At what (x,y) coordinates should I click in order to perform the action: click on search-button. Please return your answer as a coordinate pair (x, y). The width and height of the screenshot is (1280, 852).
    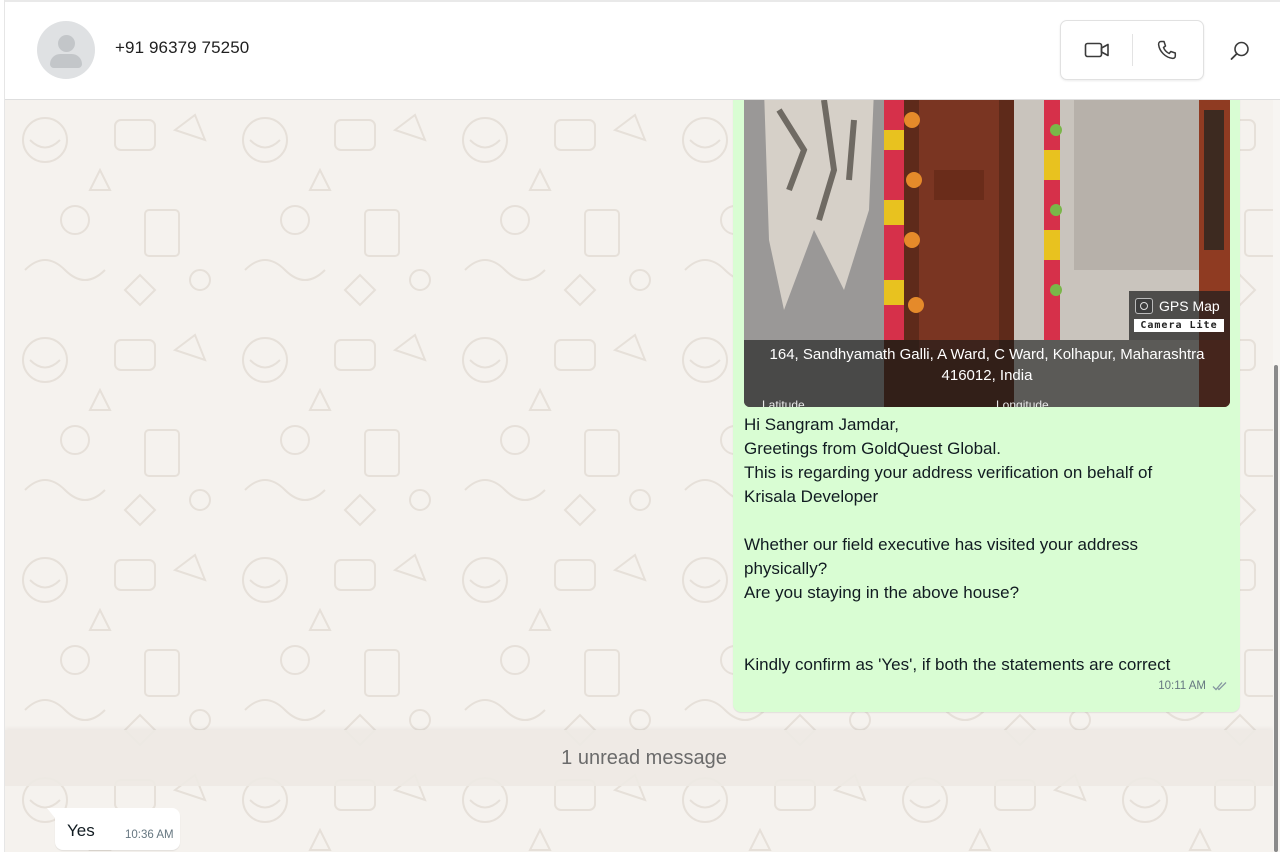
    Looking at the image, I should click on (1240, 51).